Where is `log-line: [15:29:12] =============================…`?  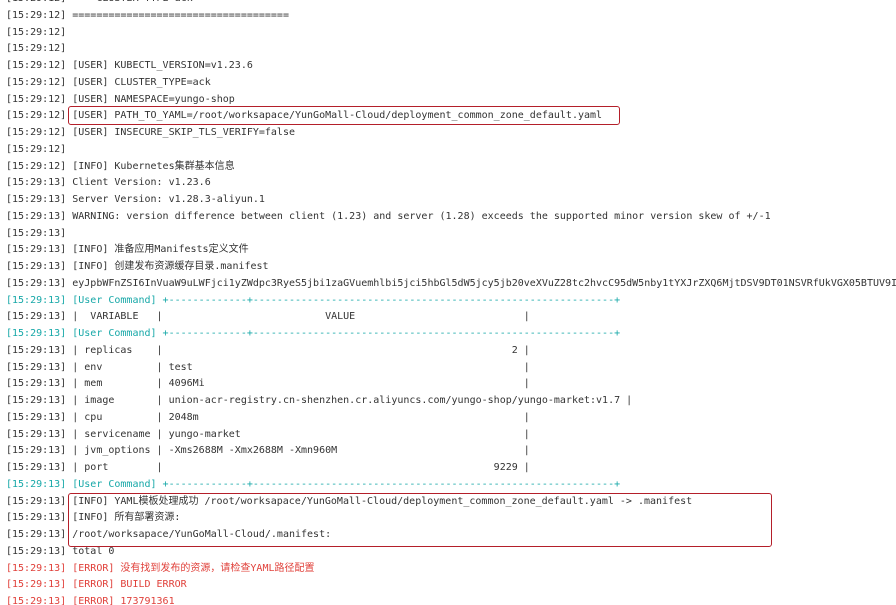 log-line: [15:29:12] =============================… is located at coordinates (451, 16).